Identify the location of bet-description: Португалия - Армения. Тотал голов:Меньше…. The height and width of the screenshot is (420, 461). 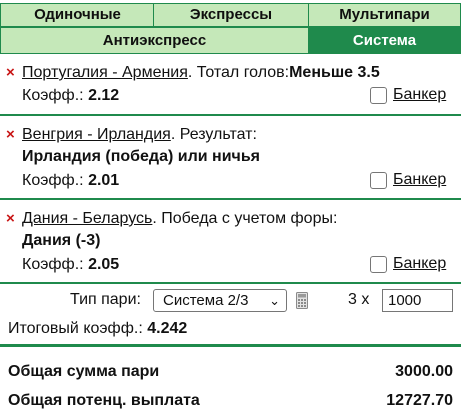
(201, 73).